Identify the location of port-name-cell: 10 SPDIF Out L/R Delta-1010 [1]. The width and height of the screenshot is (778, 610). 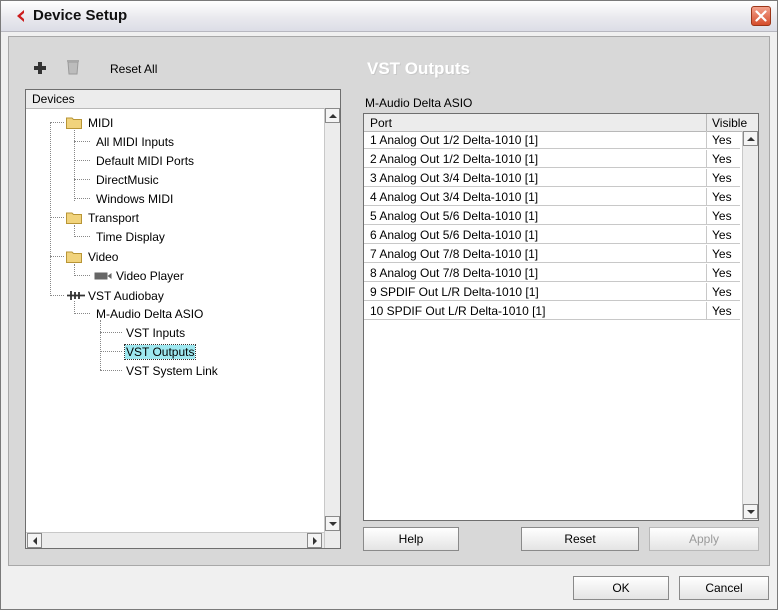
(458, 311).